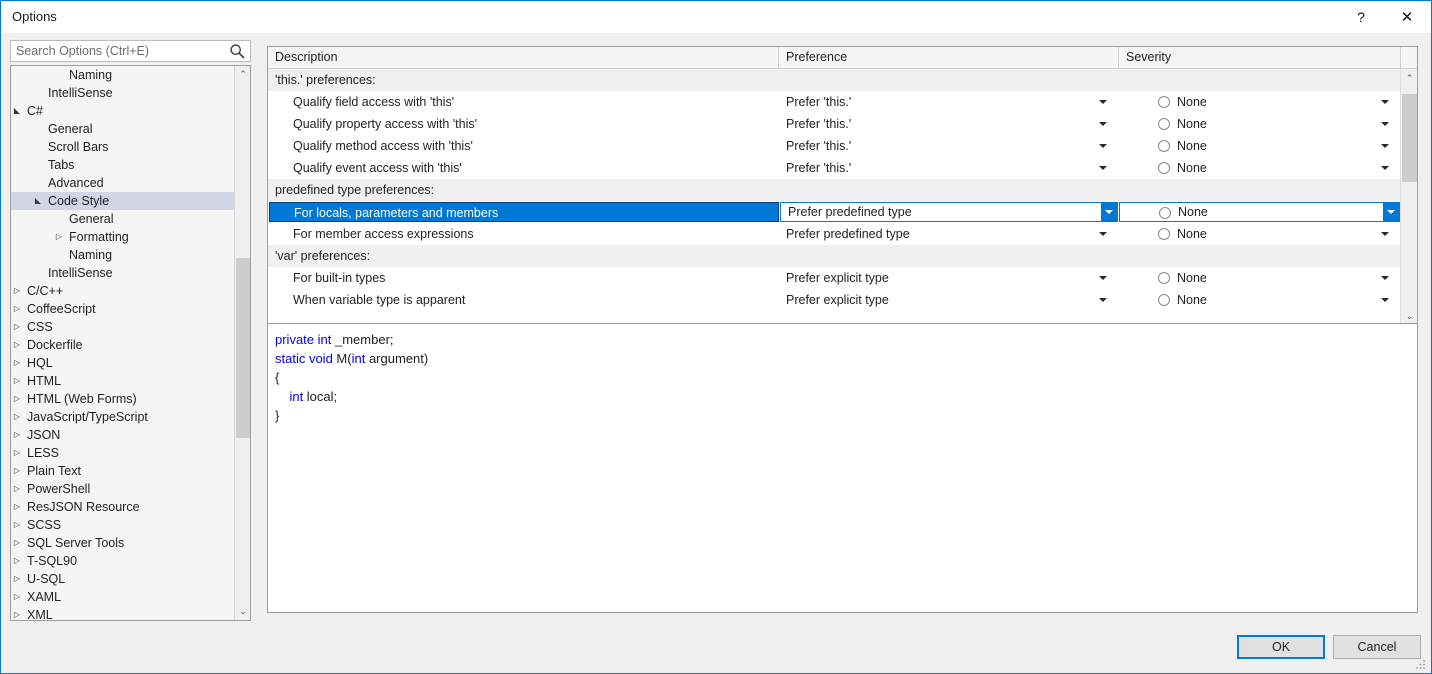 Image resolution: width=1432 pixels, height=674 pixels. What do you see at coordinates (118, 51) in the screenshot?
I see `search-input` at bounding box center [118, 51].